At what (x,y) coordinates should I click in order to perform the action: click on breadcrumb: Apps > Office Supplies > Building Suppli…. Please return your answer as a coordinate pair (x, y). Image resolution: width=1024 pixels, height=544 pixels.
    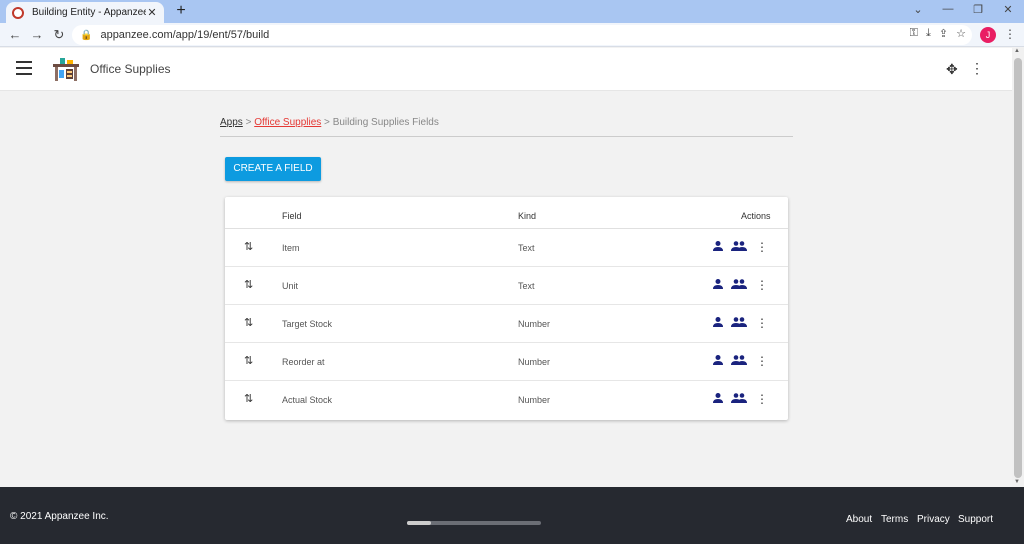
    Looking at the image, I should click on (506, 127).